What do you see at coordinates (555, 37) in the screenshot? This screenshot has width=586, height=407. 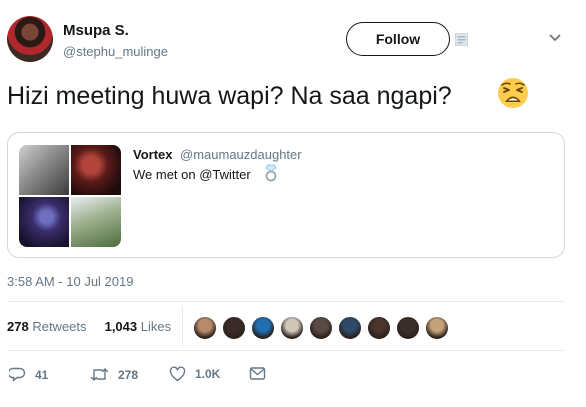 I see `chevron-down-icon` at bounding box center [555, 37].